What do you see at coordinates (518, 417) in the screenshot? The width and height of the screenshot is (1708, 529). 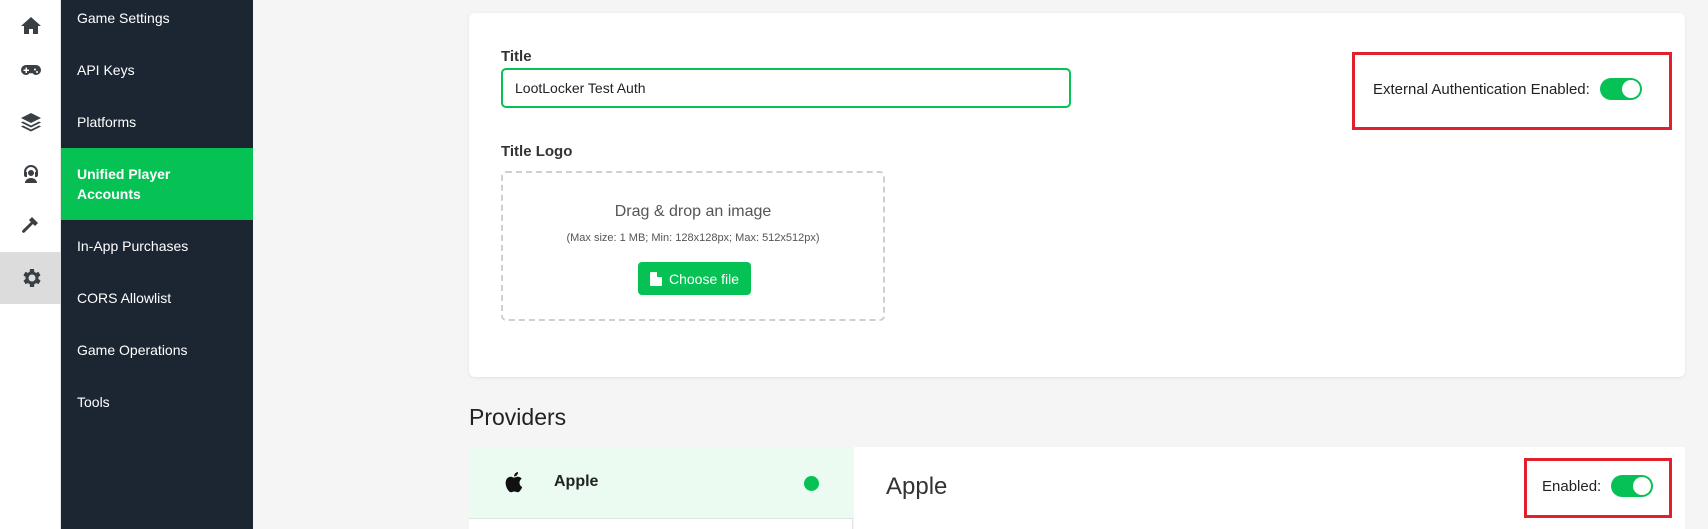 I see `providers-heading: Providers` at bounding box center [518, 417].